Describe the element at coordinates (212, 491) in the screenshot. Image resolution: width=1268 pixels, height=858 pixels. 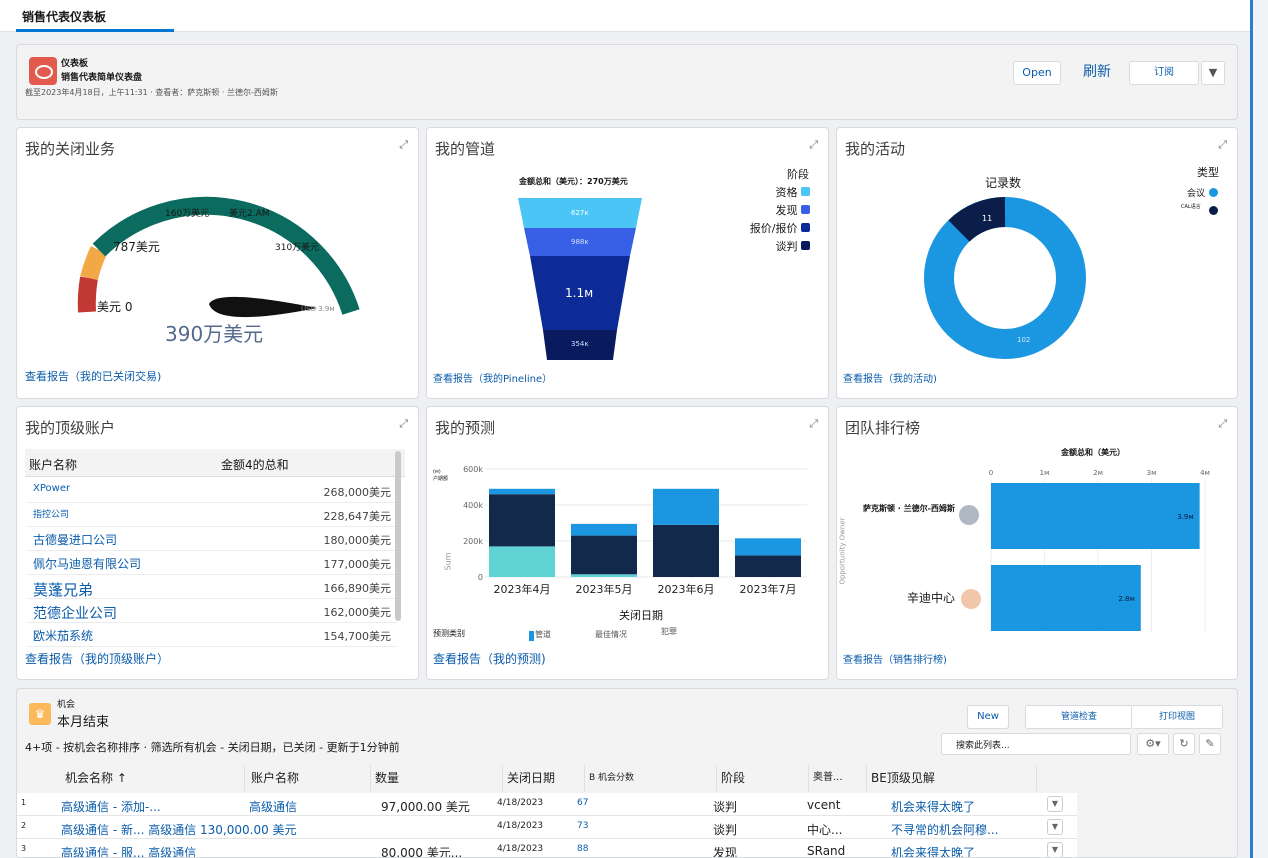
I see `table-row: XPower 268,000美元` at that location.